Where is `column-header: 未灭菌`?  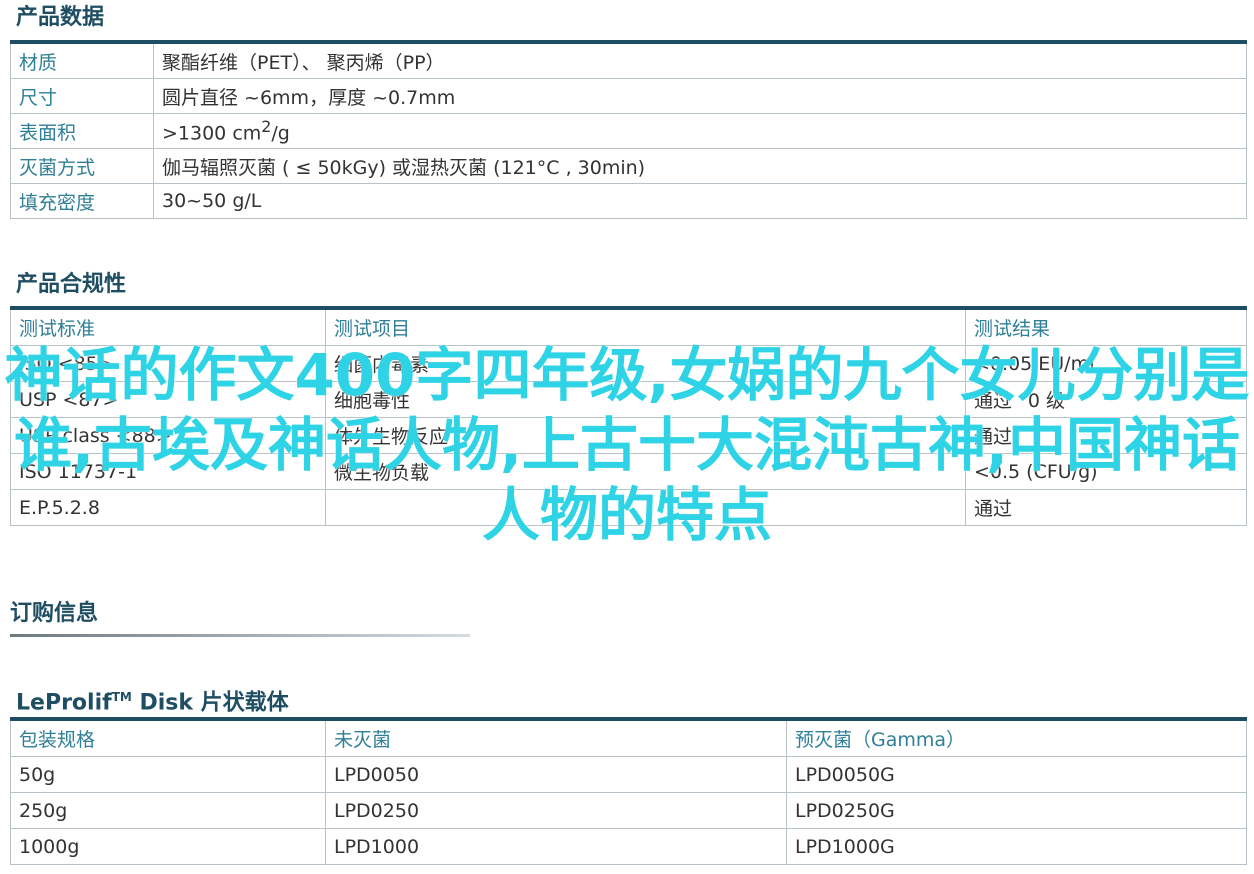 column-header: 未灭菌 is located at coordinates (556, 737).